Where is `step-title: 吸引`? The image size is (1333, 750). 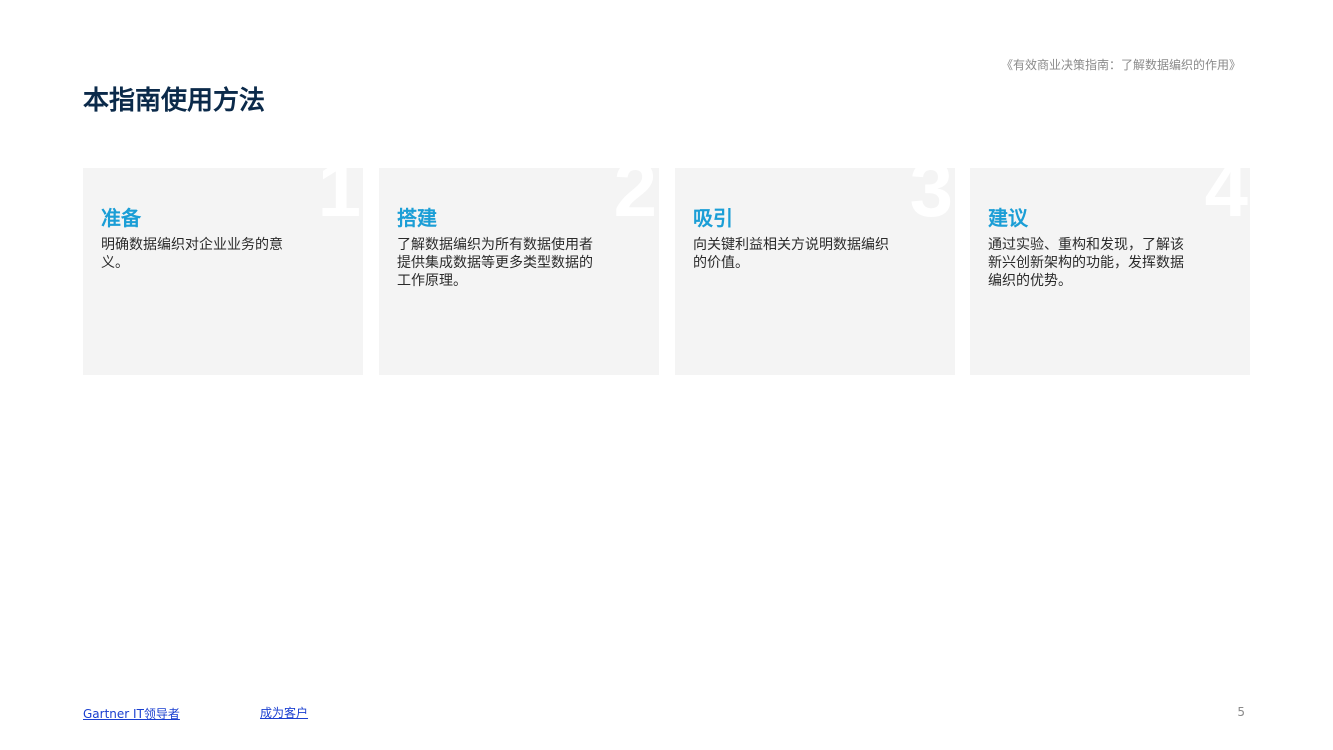
step-title: 吸引 is located at coordinates (713, 218).